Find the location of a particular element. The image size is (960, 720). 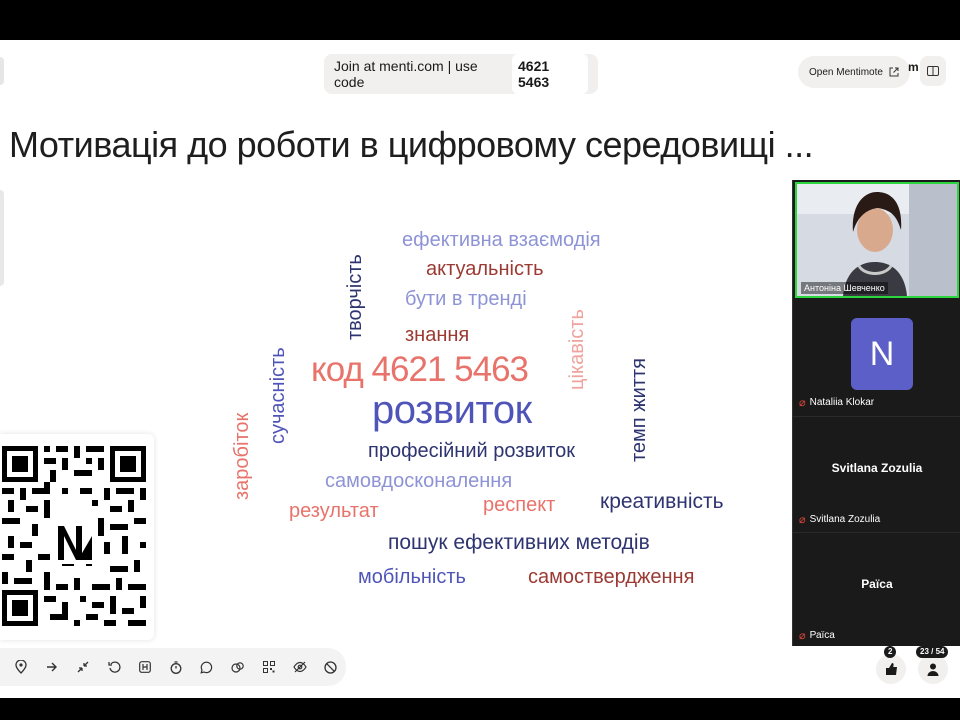

word-samovdoskonalennia: самовдосконалення is located at coordinates (419, 481).